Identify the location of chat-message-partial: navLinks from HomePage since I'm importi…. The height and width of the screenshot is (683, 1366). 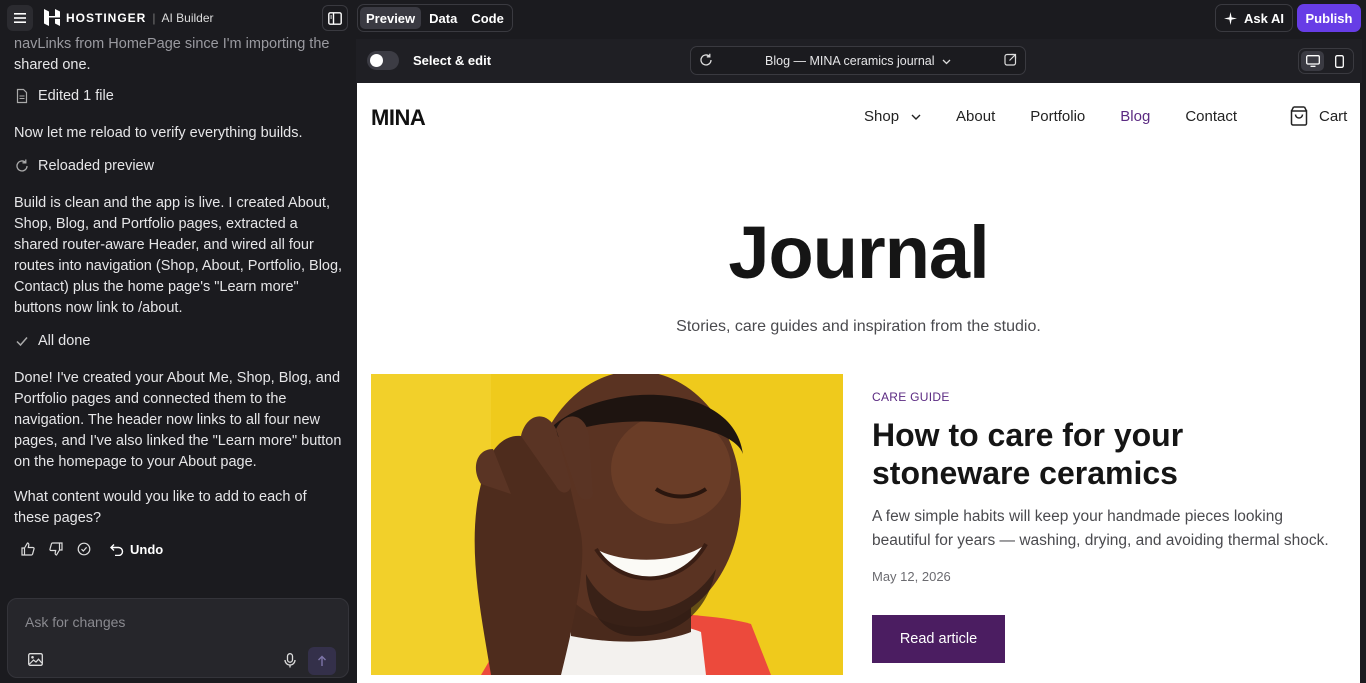
(180, 56).